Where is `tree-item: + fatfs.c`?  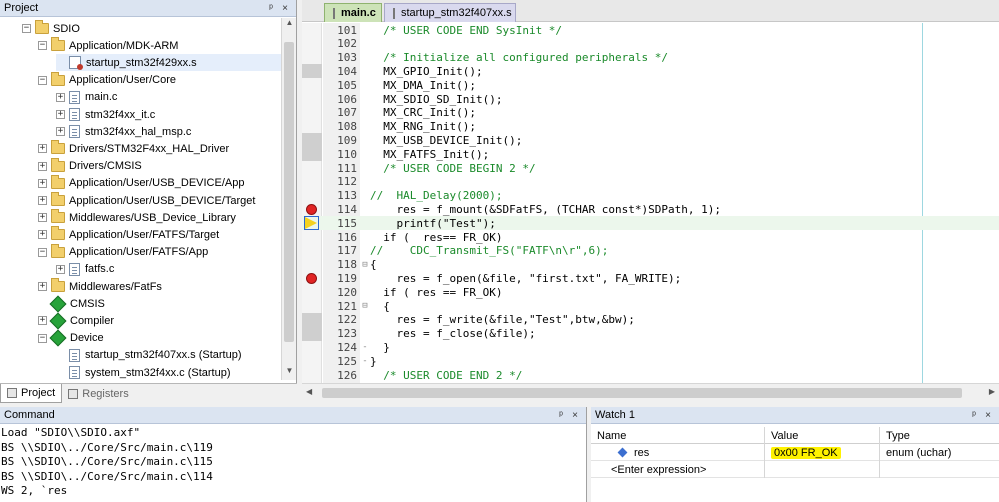 tree-item: + fatfs.c is located at coordinates (169, 269).